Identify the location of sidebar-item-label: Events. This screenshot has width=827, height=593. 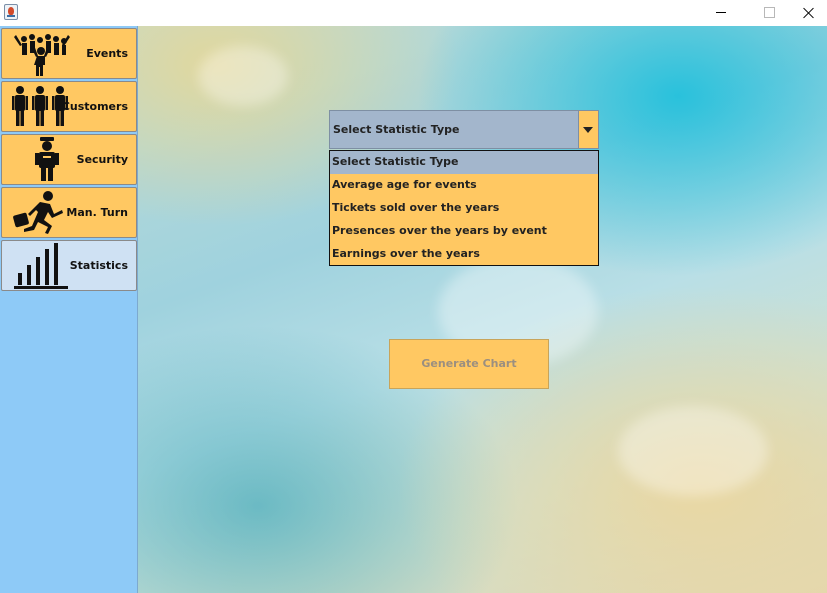
(107, 53).